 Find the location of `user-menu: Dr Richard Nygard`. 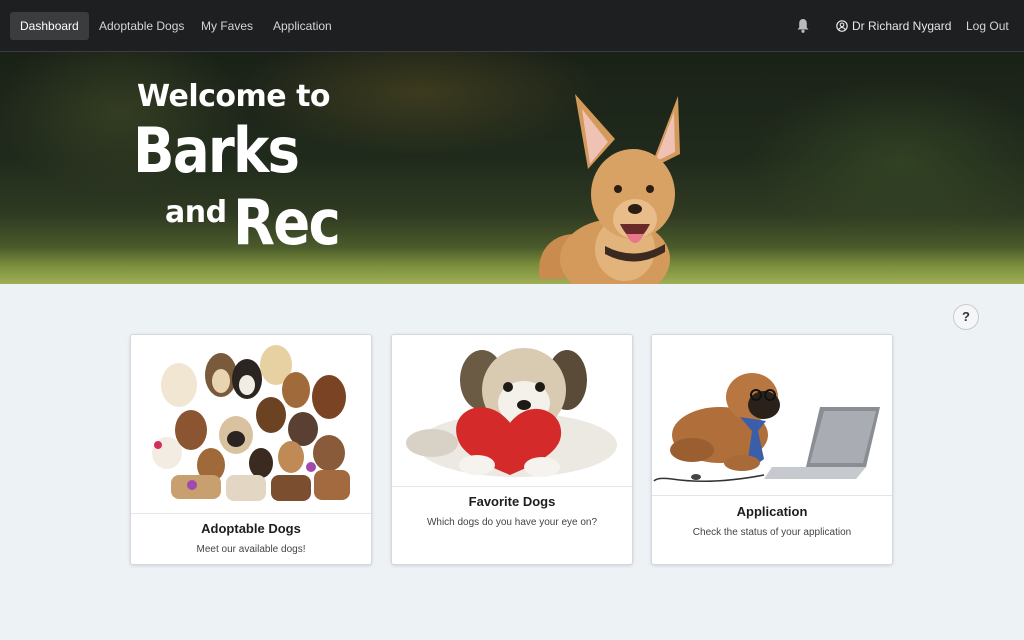

user-menu: Dr Richard Nygard is located at coordinates (893, 26).